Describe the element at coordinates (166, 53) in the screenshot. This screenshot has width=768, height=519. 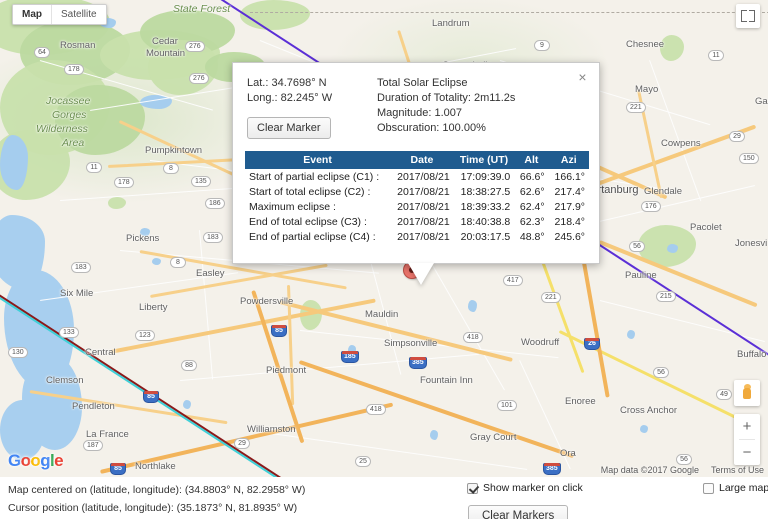
I see `map-place-label: Mountain` at that location.